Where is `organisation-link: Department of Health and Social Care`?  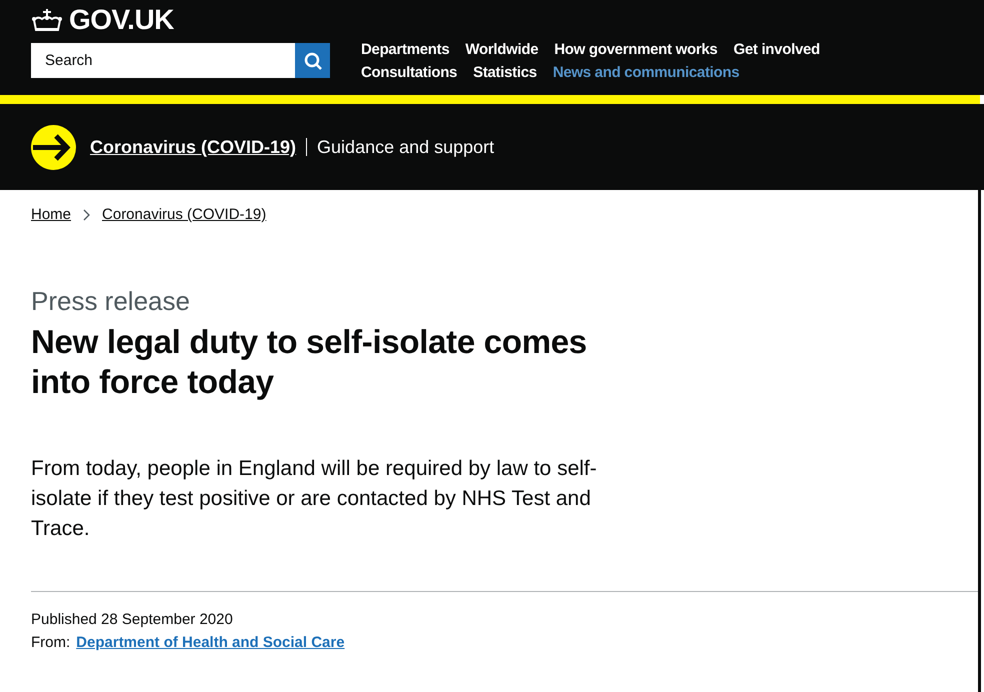
organisation-link: Department of Health and Social Care is located at coordinates (210, 642).